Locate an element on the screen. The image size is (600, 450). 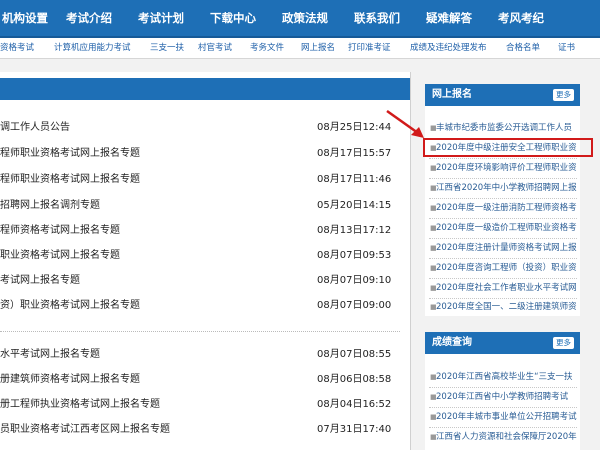
nav-item-discipline: 考风考纪 is located at coordinates (521, 18).